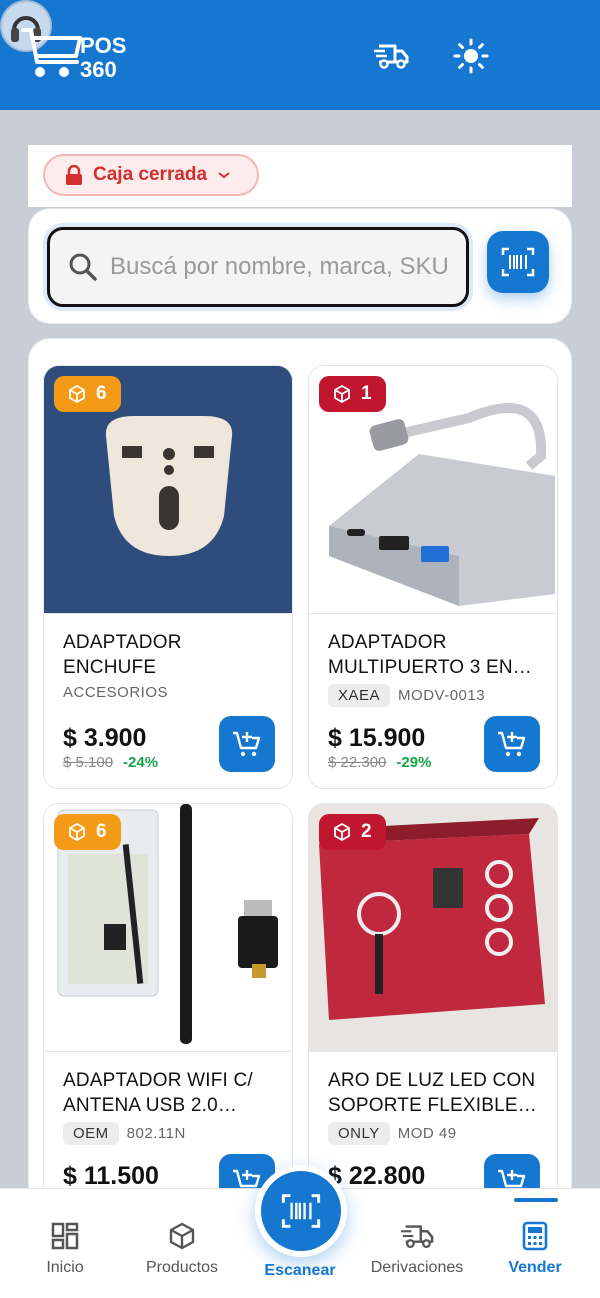 This screenshot has height=1298, width=600. What do you see at coordinates (103, 45) in the screenshot?
I see `logo-text-line1: POS` at bounding box center [103, 45].